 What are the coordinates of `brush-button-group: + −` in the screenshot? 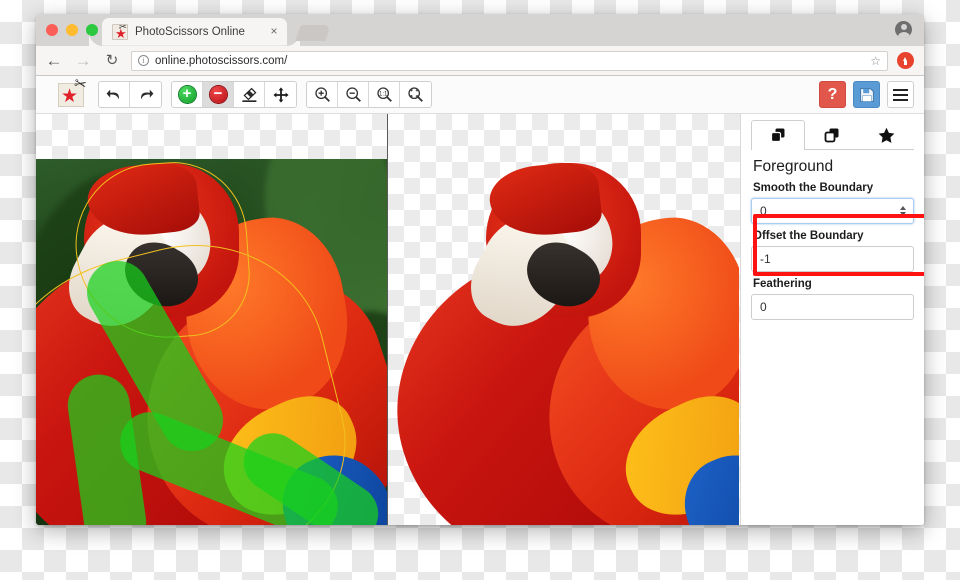 It's located at (234, 94).